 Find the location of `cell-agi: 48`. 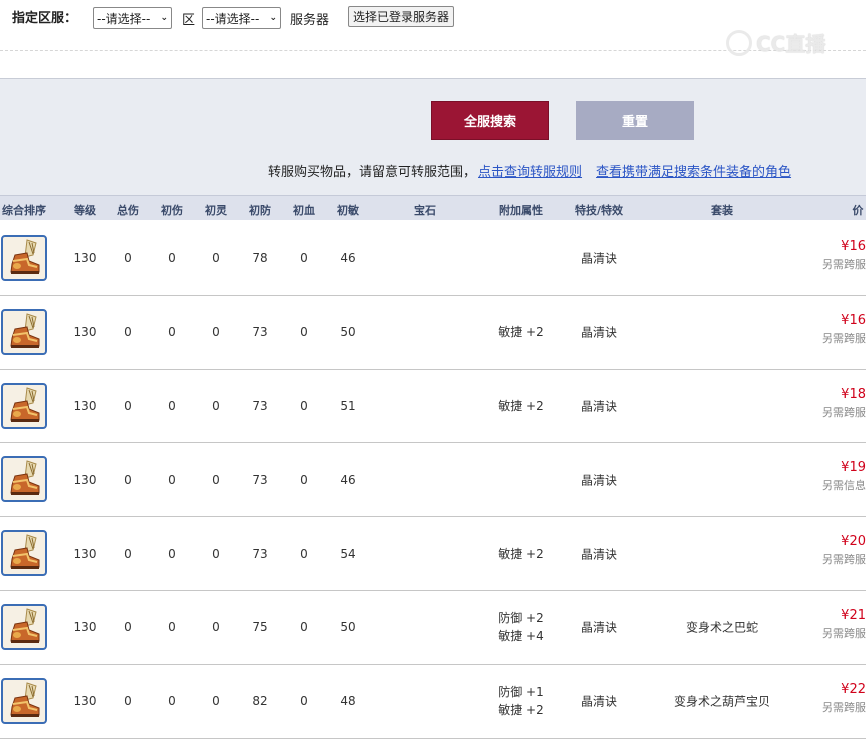

cell-agi: 48 is located at coordinates (348, 701).